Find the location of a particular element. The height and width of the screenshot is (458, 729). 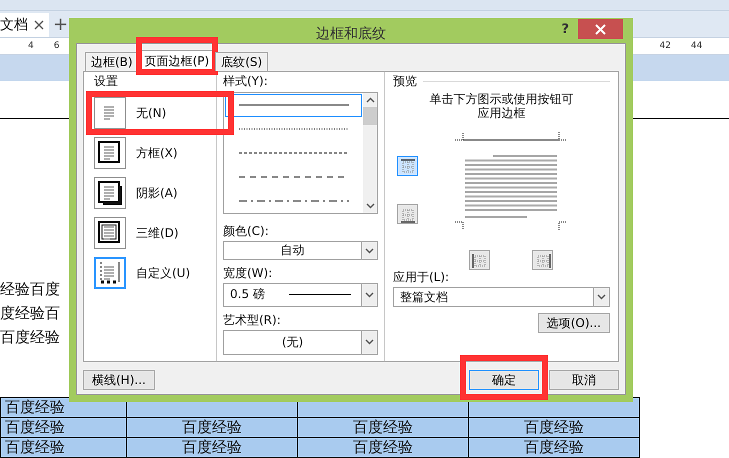

setting-preset-label: 阴影(A) is located at coordinates (157, 193).